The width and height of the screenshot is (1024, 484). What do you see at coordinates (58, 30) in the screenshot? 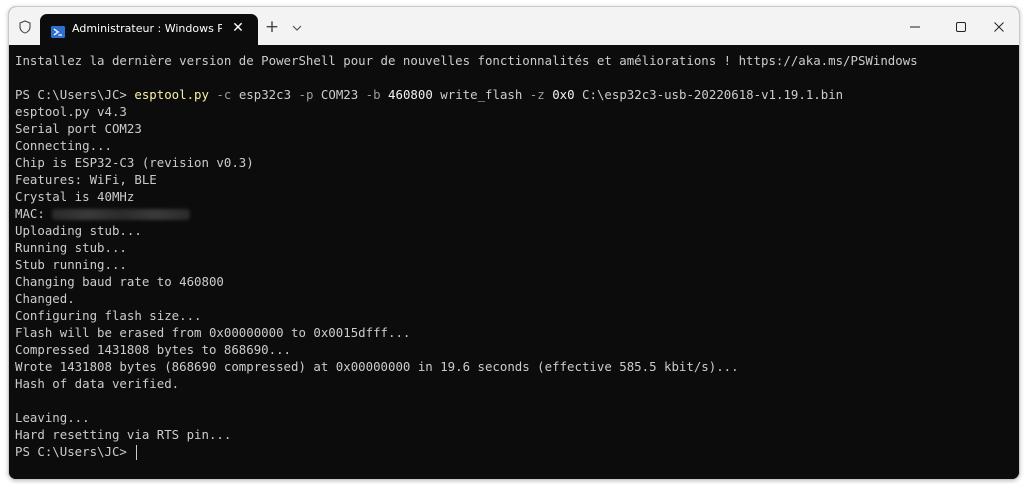
I see `powershell-icon` at bounding box center [58, 30].